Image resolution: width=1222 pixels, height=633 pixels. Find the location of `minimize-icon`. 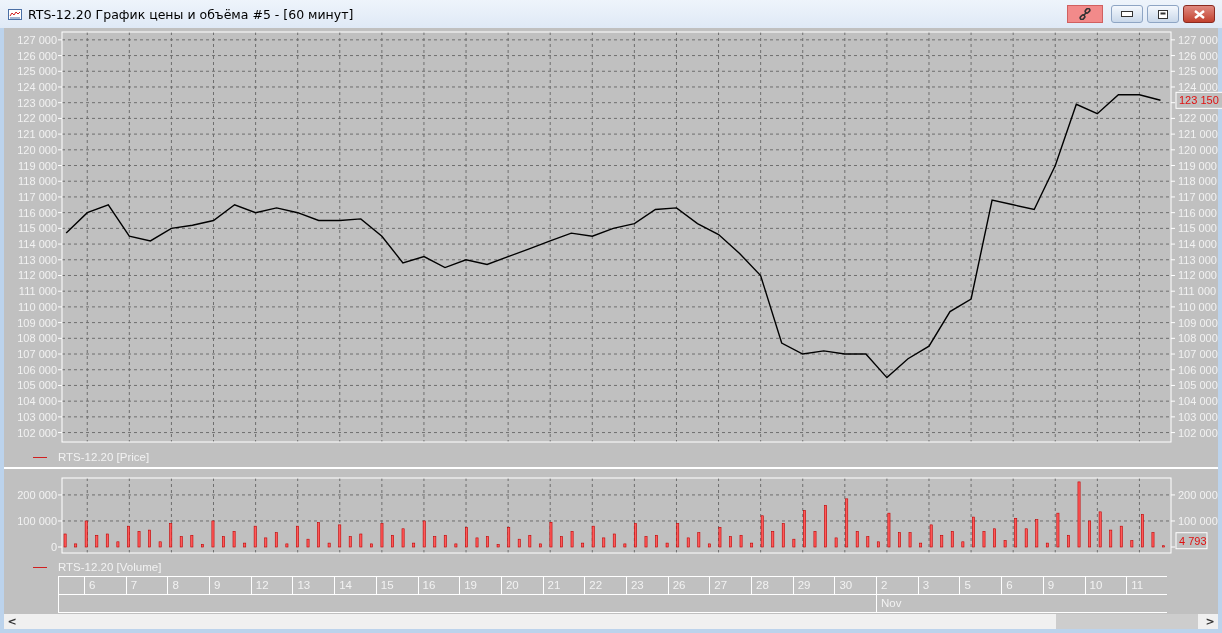

minimize-icon is located at coordinates (1127, 14).